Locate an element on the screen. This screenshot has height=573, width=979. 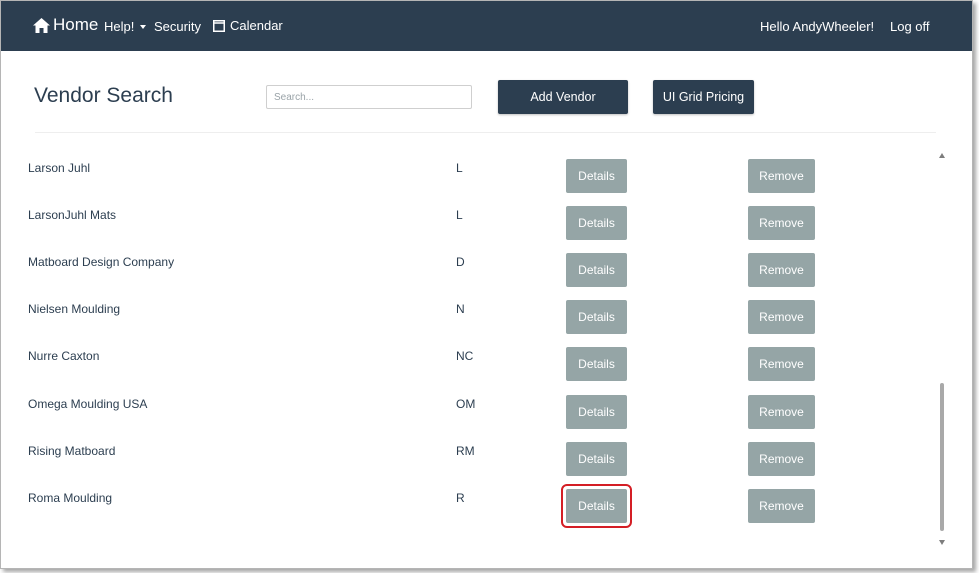
scroll-up-icon is located at coordinates (942, 155).